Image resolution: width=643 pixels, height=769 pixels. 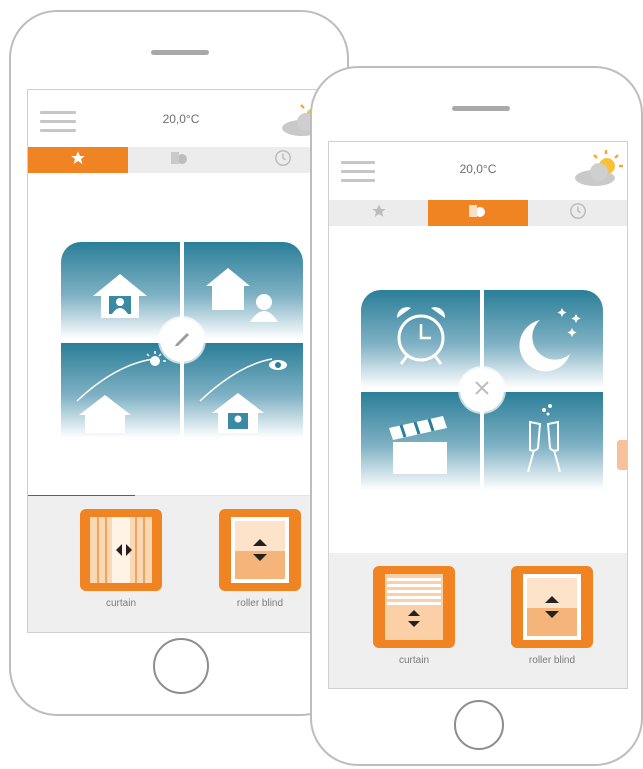 I want to click on morning-icon, so click(x=123, y=394).